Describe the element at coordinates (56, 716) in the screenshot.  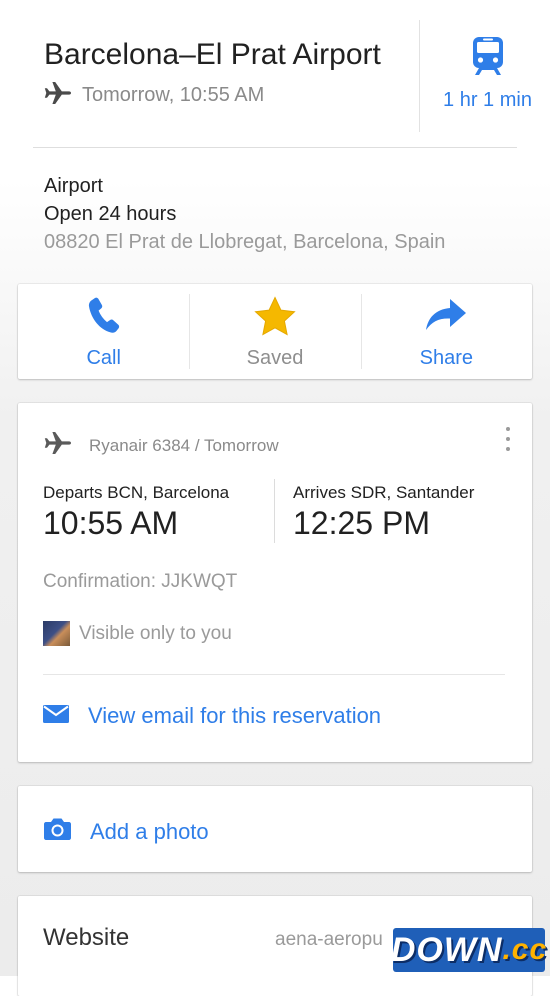
I see `mail-icon` at that location.